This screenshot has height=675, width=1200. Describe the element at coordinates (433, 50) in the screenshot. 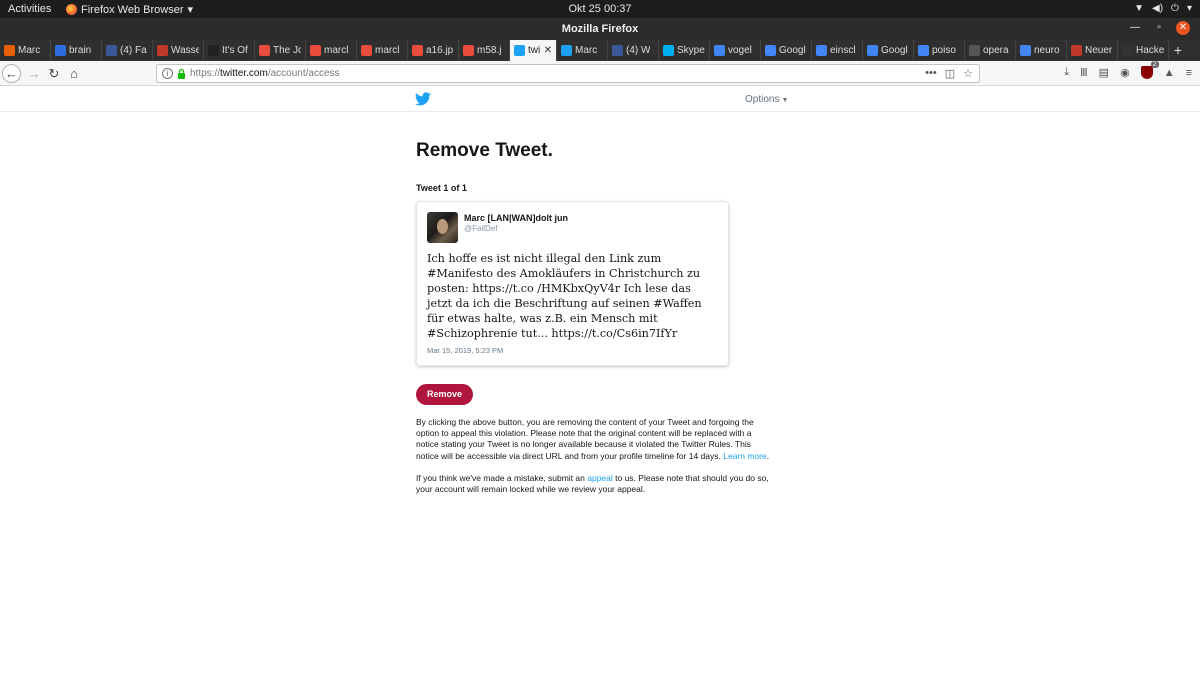

I see `tab: a16.jp` at that location.